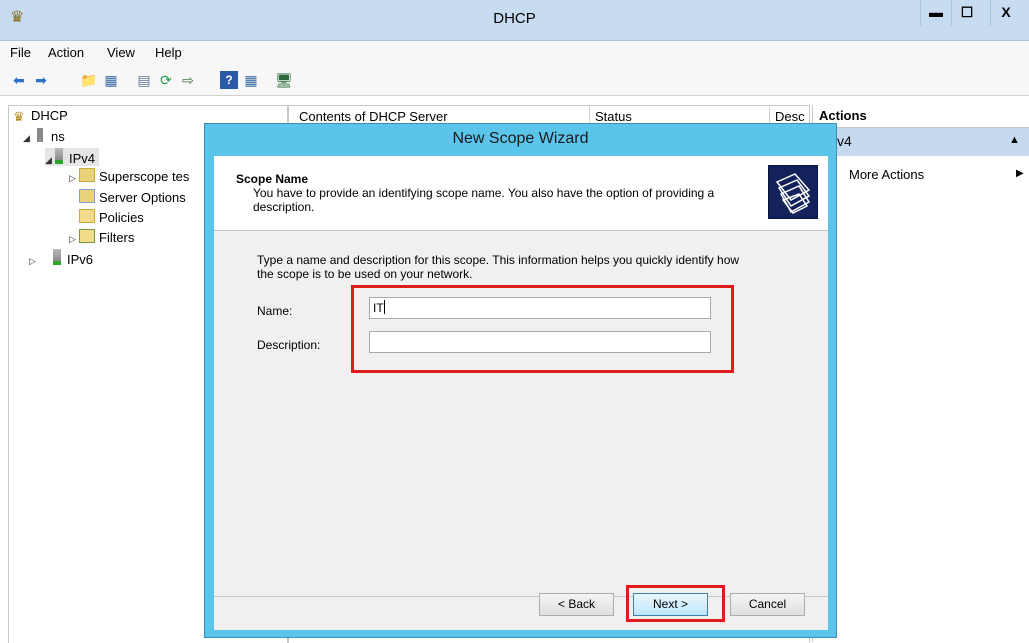  I want to click on up-folder-icon: 📁, so click(89, 80).